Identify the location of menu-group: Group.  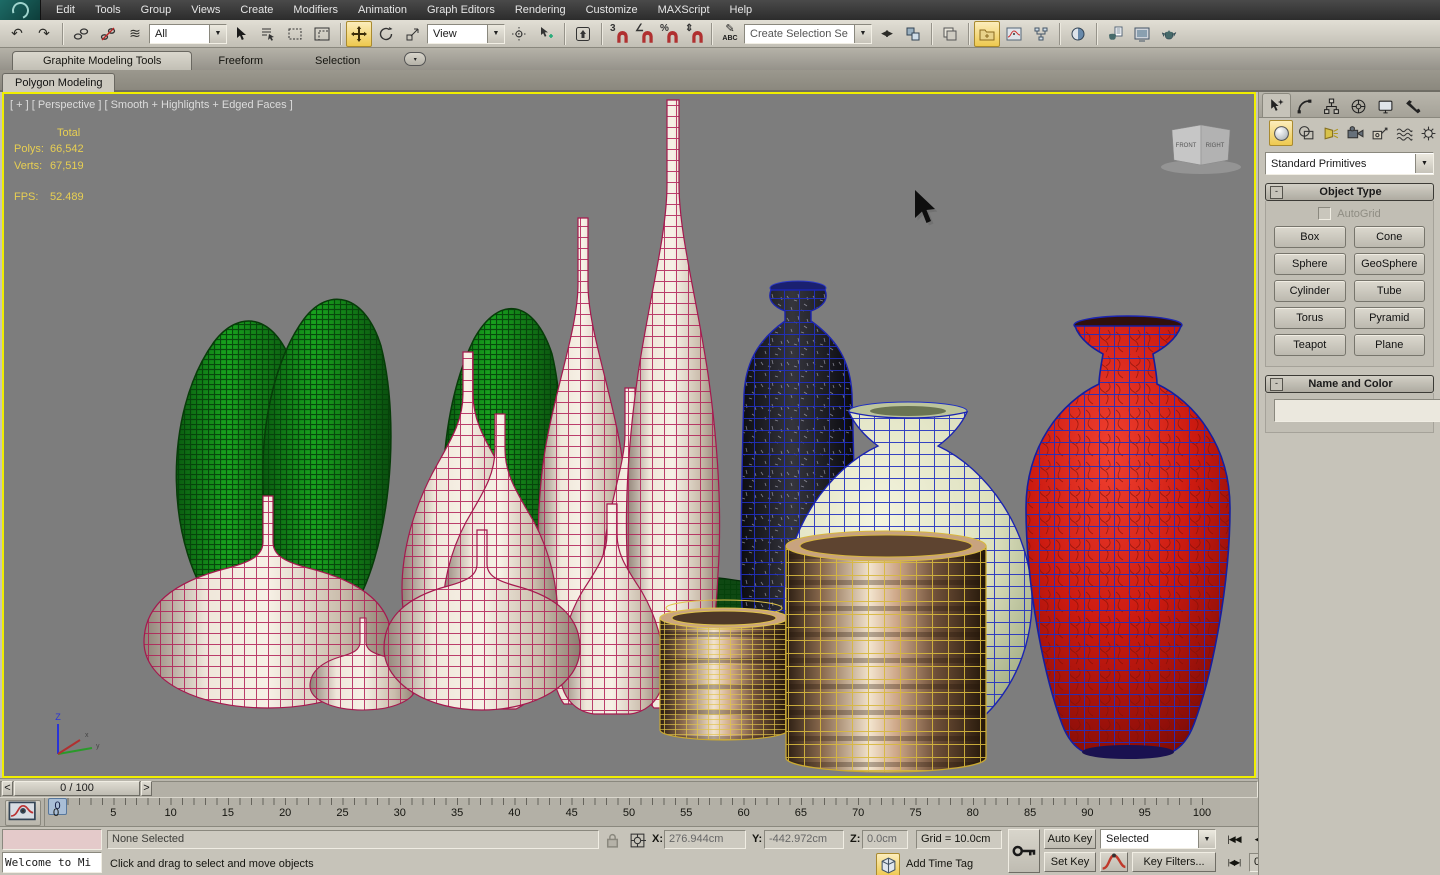
(156, 10).